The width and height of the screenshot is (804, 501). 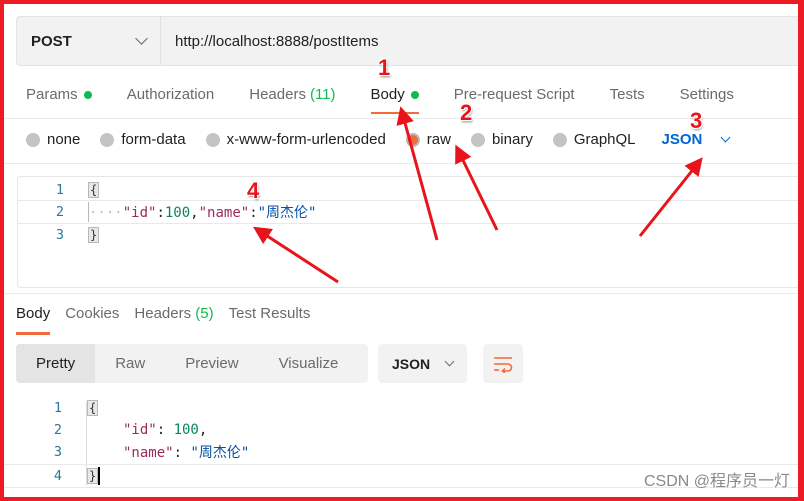 What do you see at coordinates (52, 94) in the screenshot?
I see `tab-label: Params` at bounding box center [52, 94].